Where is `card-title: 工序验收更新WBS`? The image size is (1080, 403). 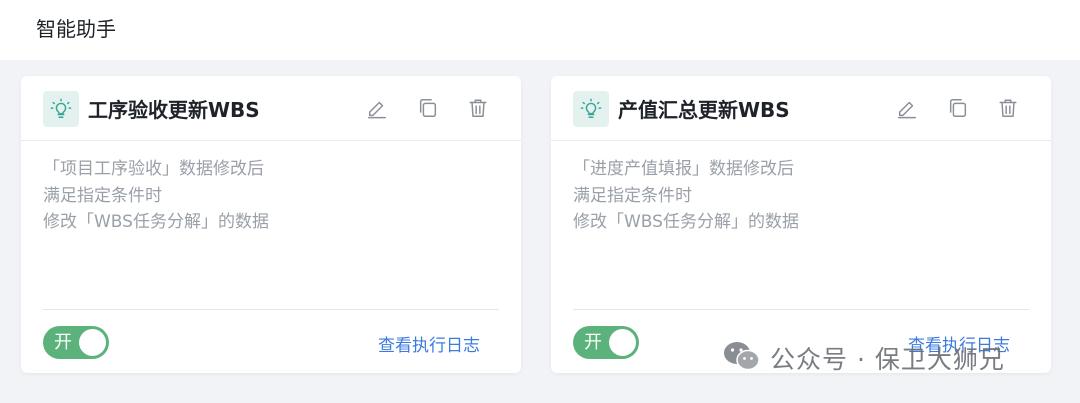
card-title: 工序验收更新WBS is located at coordinates (174, 110).